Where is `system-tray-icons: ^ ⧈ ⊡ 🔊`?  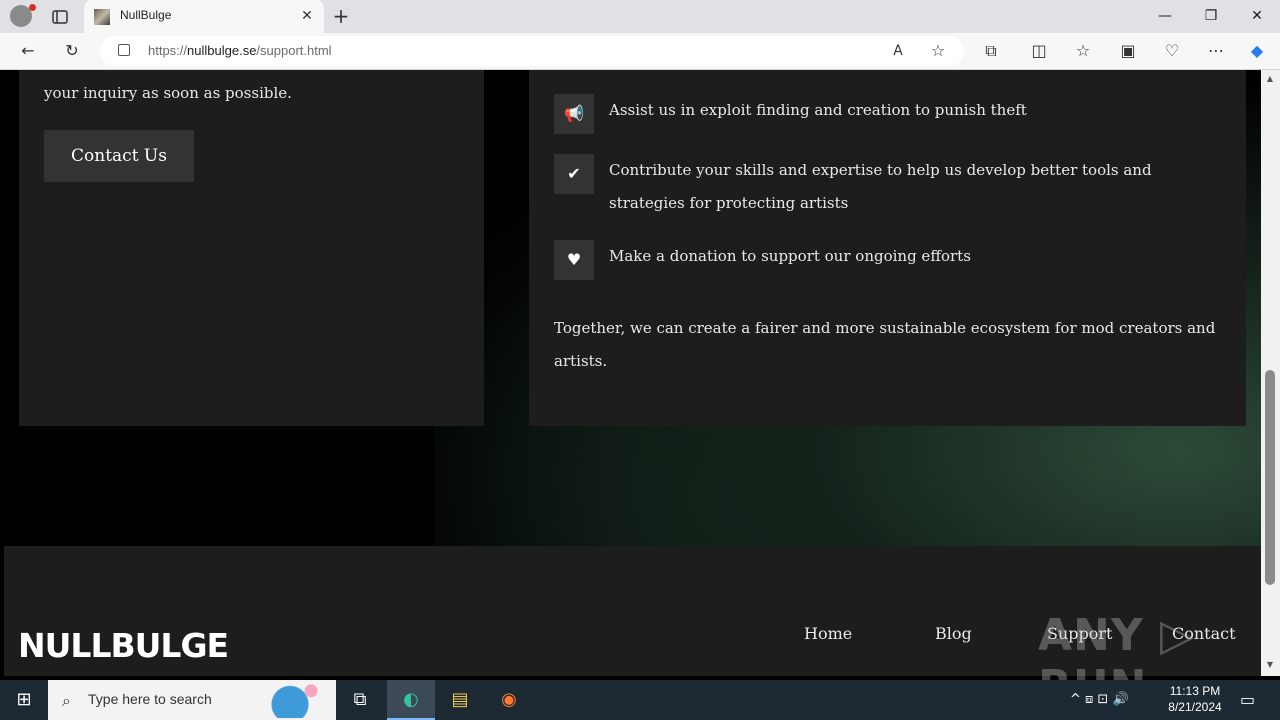
system-tray-icons: ^ ⧈ ⊡ 🔊 is located at coordinates (1099, 700).